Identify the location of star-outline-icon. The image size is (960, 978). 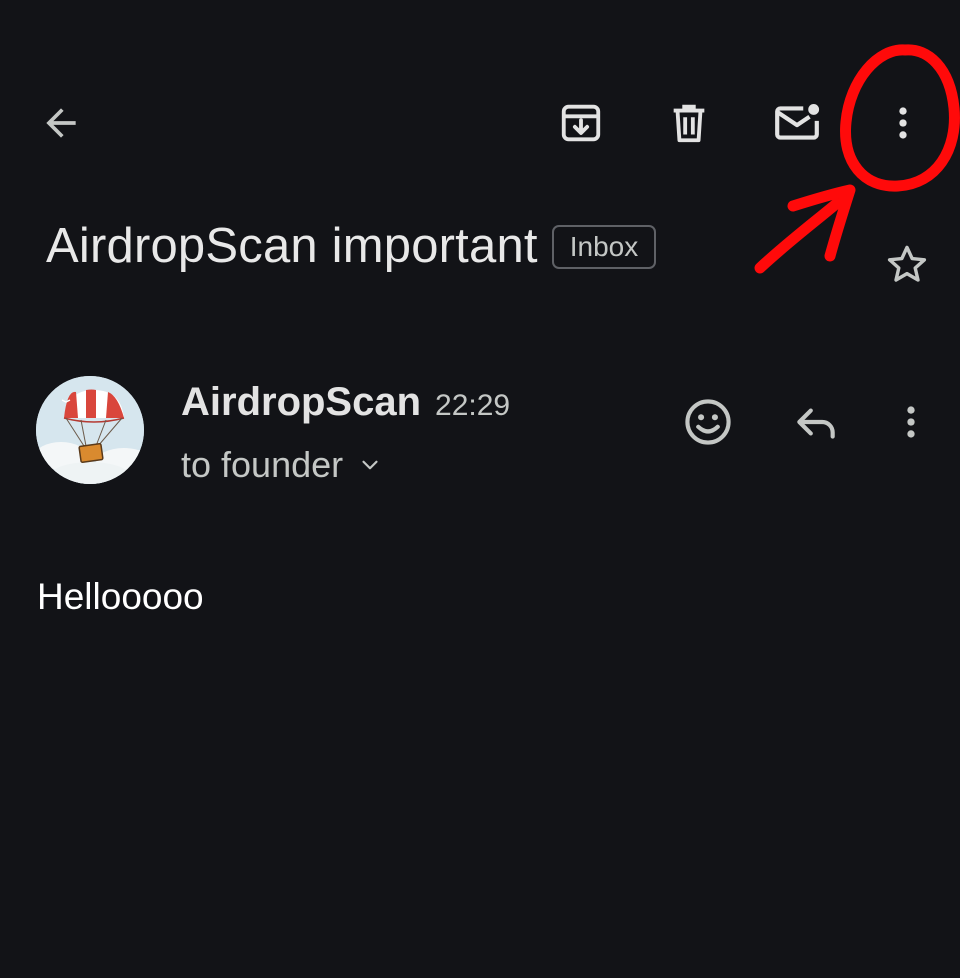
(907, 263).